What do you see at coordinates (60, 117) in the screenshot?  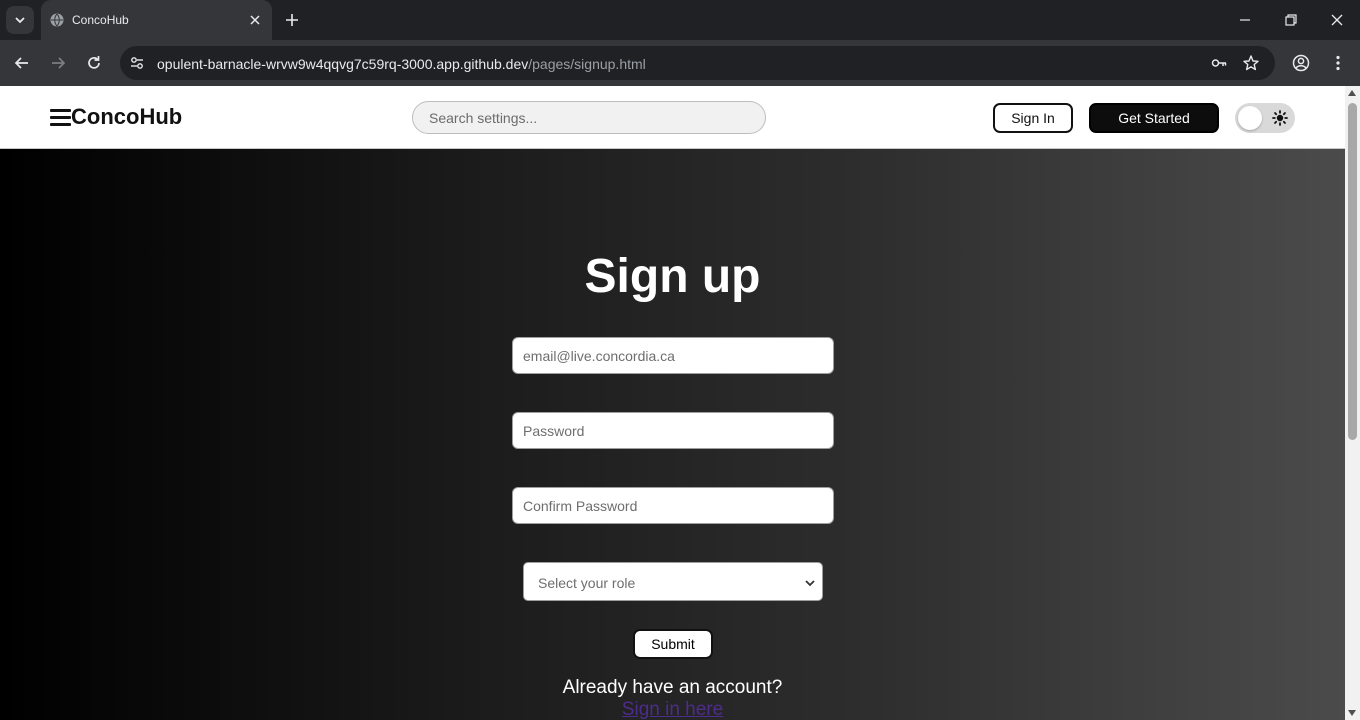 I see `hamburger-menu-icon` at bounding box center [60, 117].